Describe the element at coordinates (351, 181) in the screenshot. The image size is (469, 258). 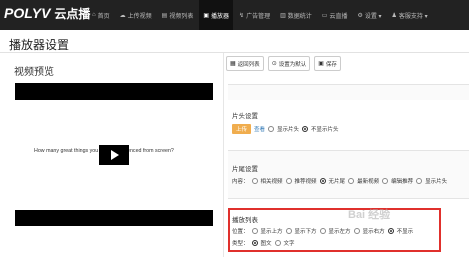
I see `latest-videos-radio` at that location.